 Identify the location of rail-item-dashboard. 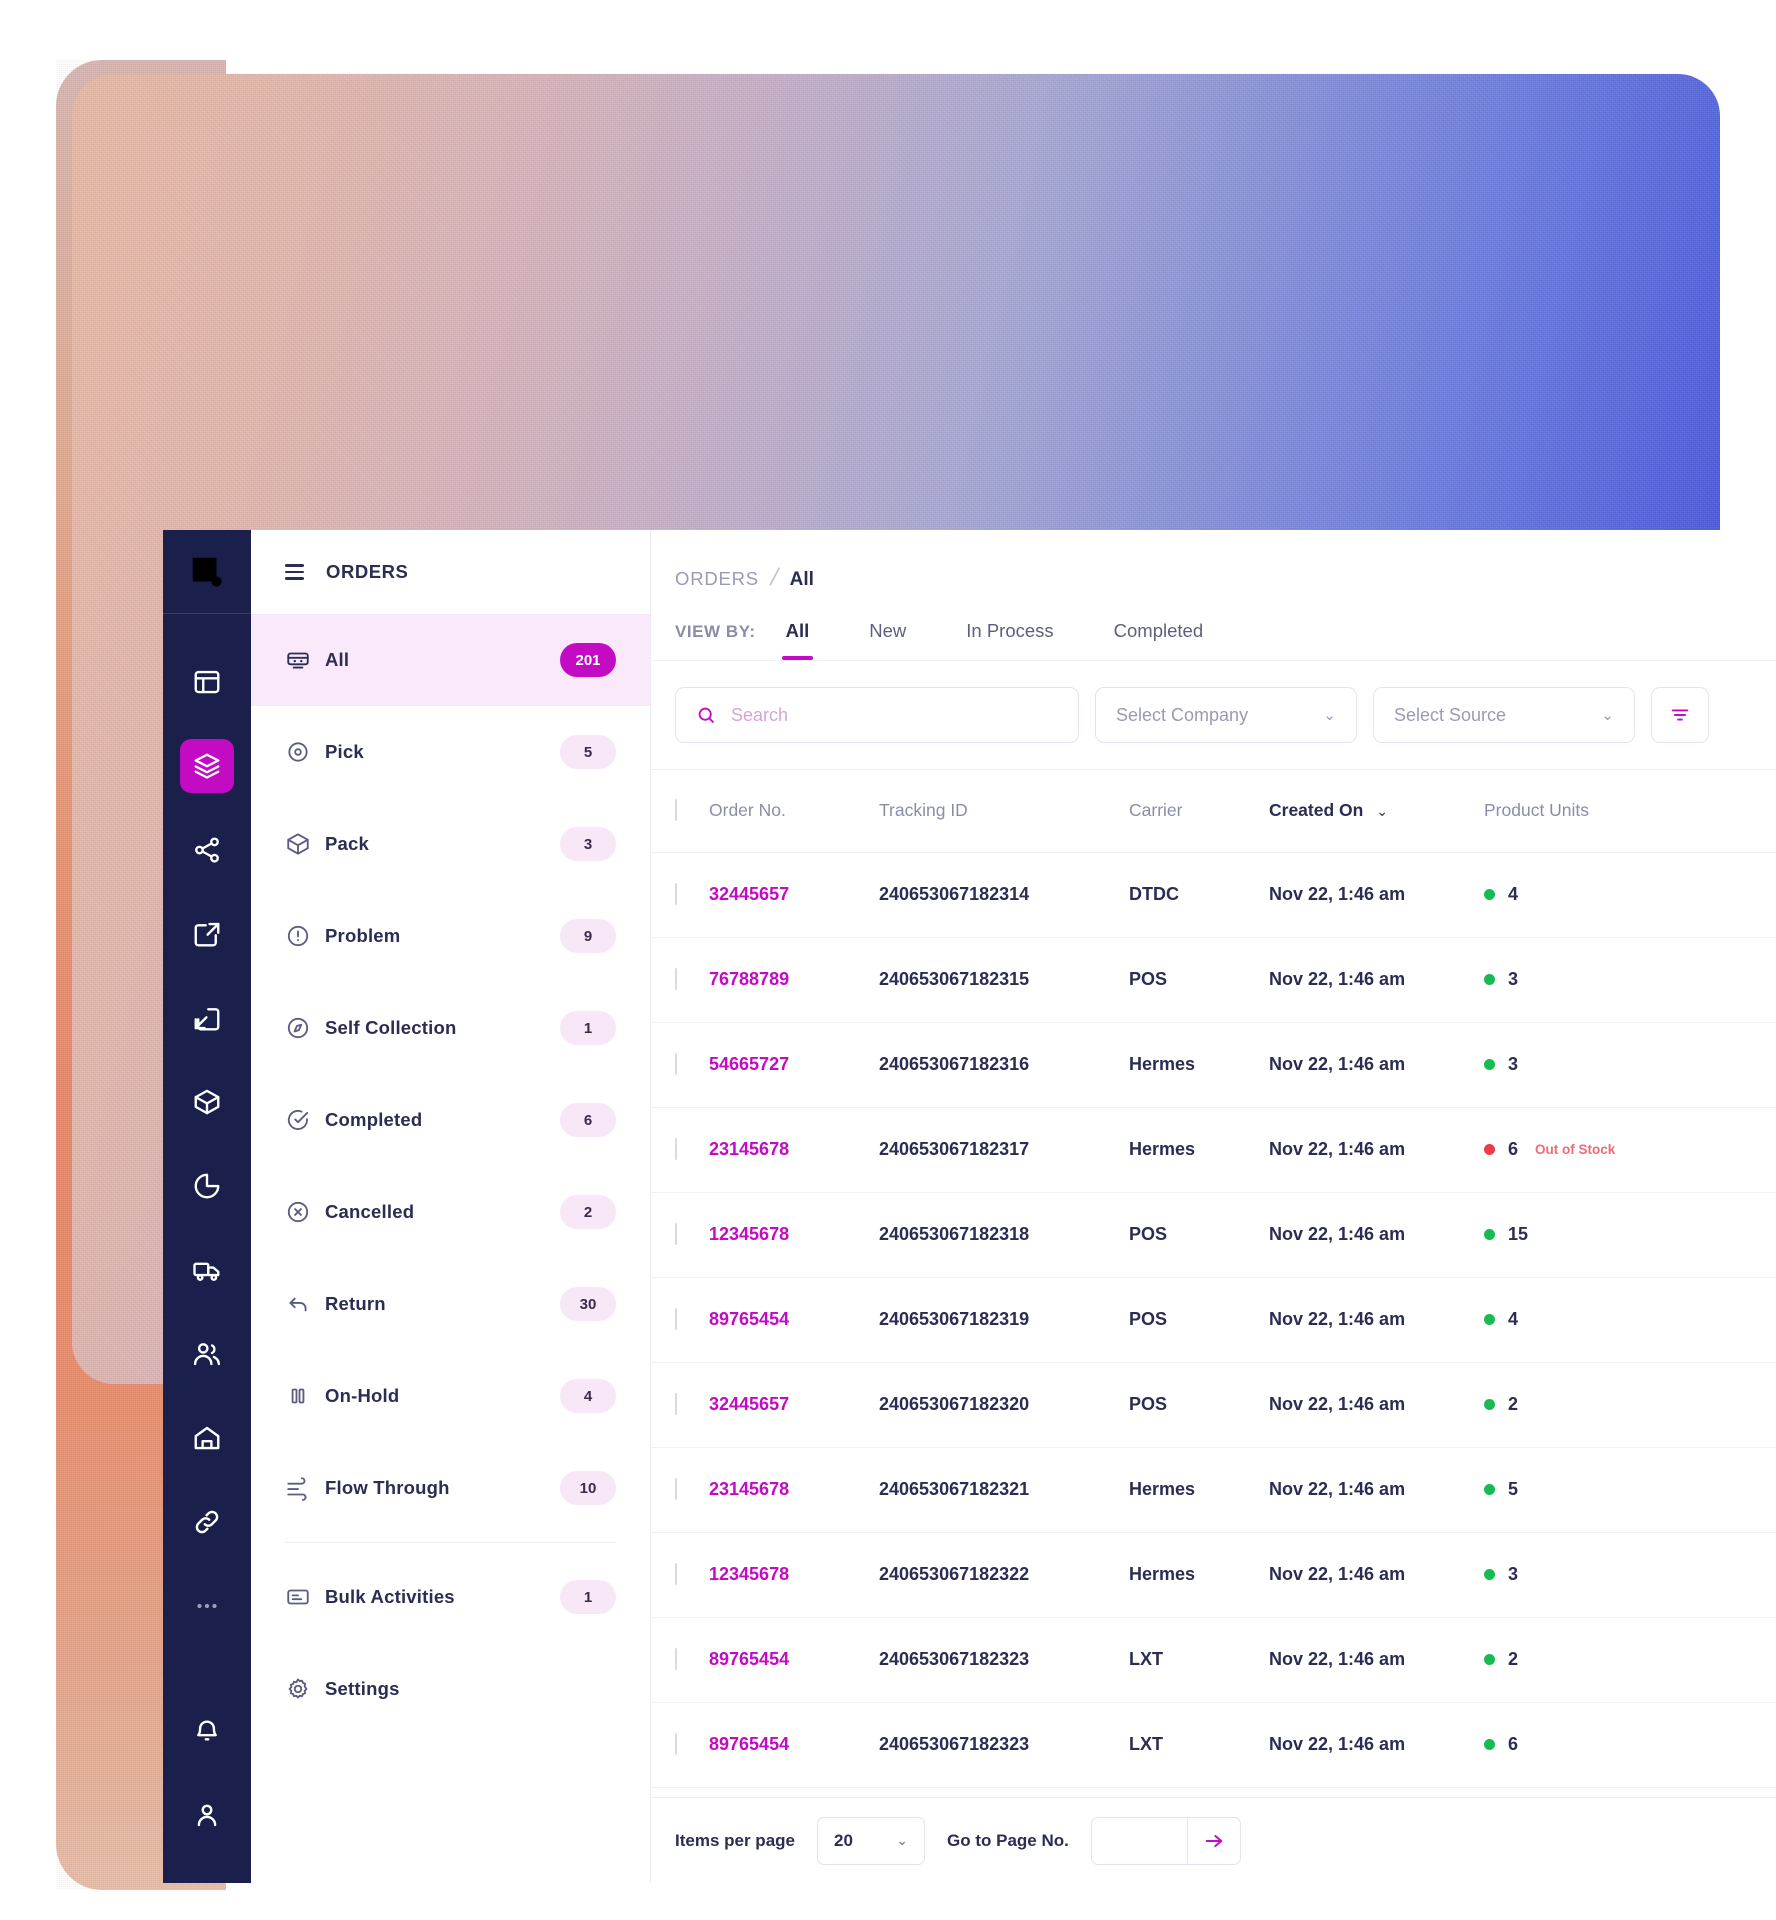
(207, 682).